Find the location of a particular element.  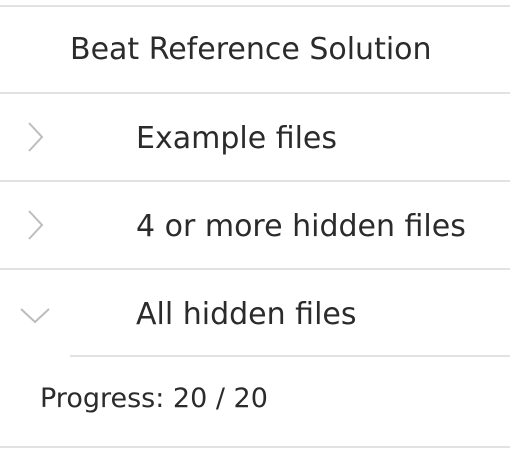

section-label: All hidden files is located at coordinates (246, 314).